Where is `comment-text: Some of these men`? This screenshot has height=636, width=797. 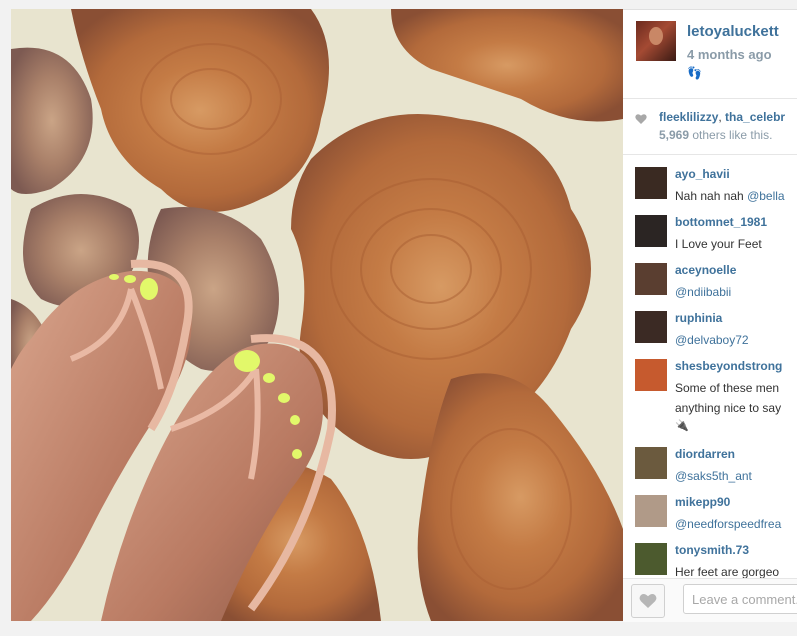
comment-text: Some of these men is located at coordinates (727, 388).